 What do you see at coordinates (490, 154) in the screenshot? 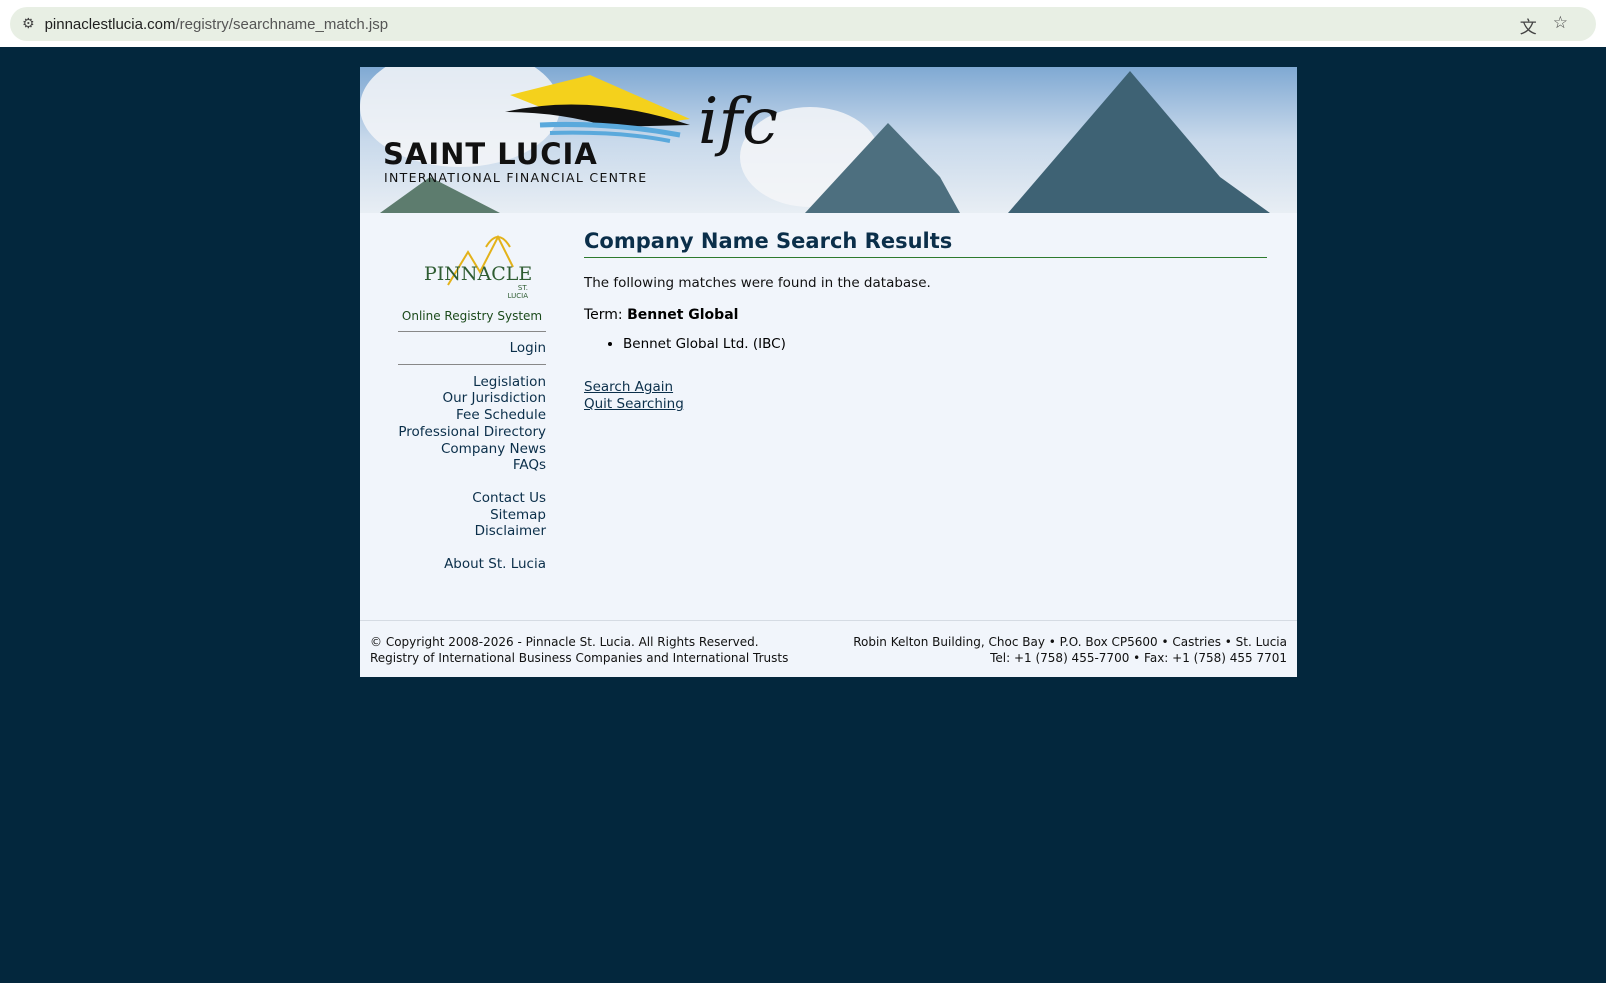
I see `banner-title: SAINT LUCIA` at bounding box center [490, 154].